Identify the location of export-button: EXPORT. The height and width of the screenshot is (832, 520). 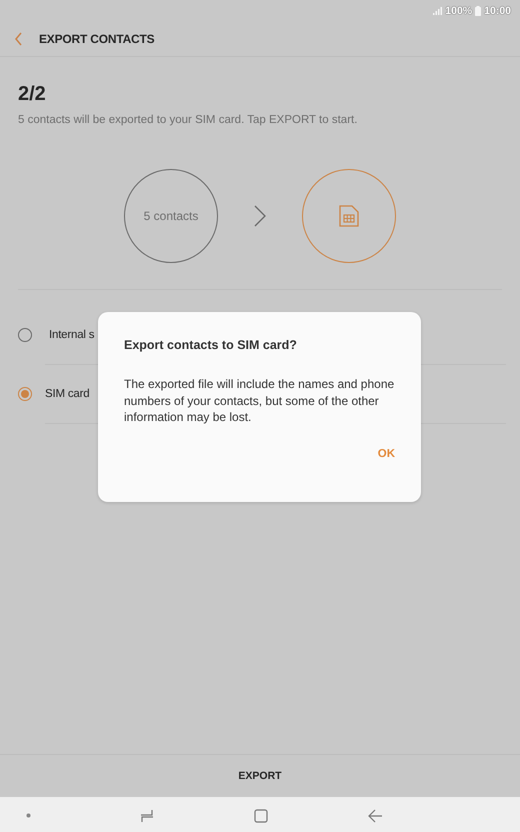
(260, 776).